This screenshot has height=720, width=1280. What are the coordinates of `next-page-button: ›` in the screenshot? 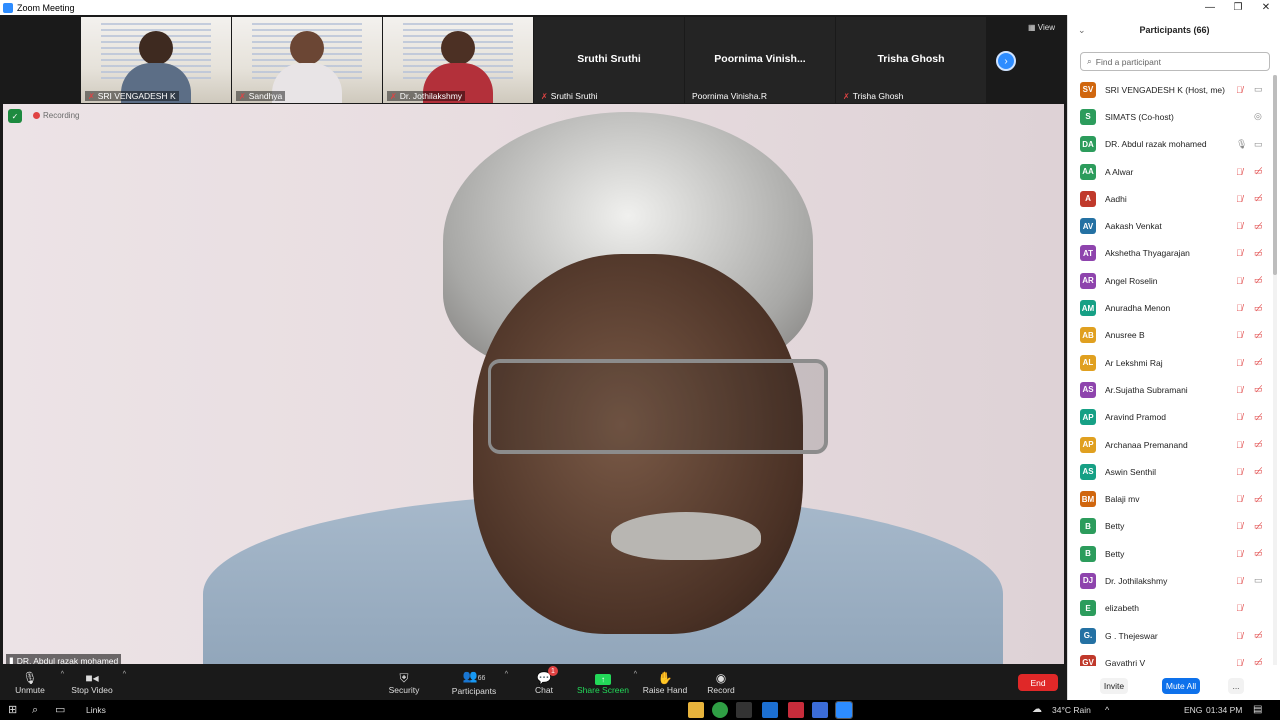 It's located at (1006, 61).